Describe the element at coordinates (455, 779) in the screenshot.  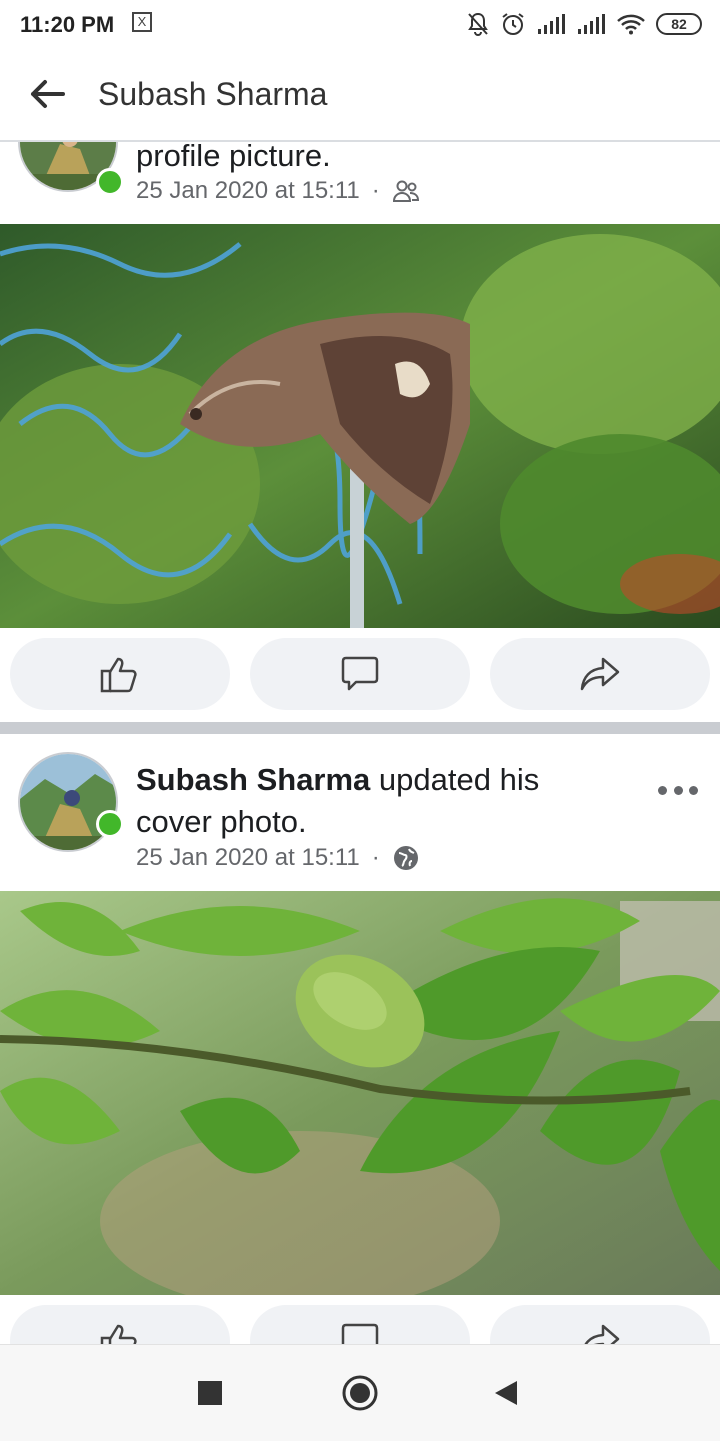
I see `post-text-line1: updated his` at that location.